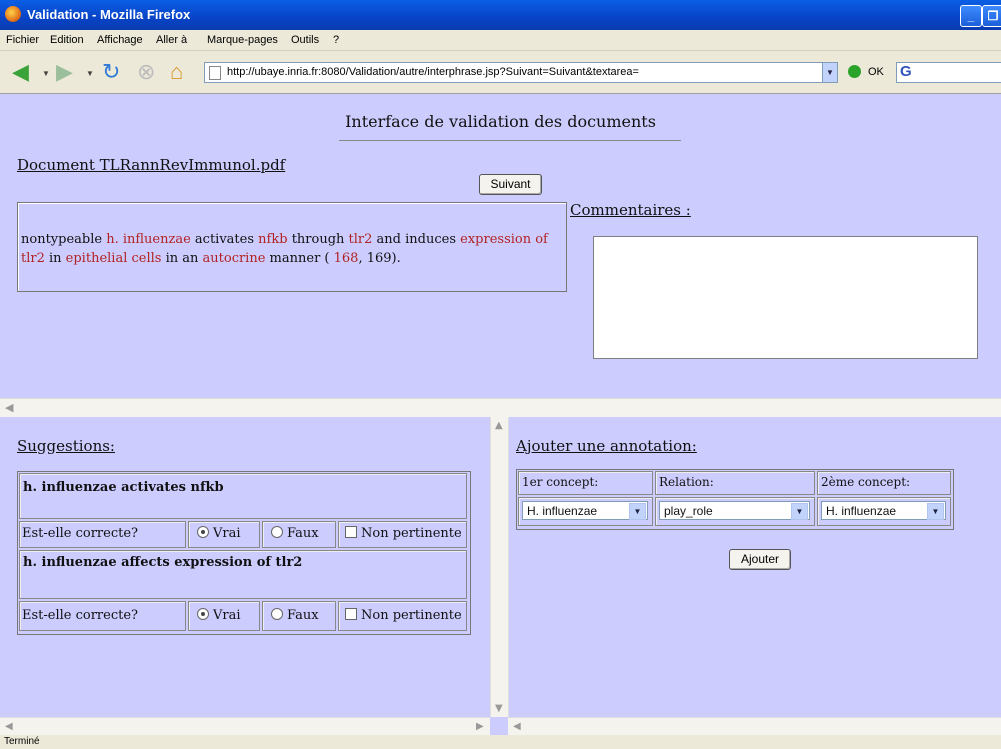 This screenshot has width=1001, height=749. What do you see at coordinates (861, 511) in the screenshot?
I see `concept2-value: H. influenzae` at bounding box center [861, 511].